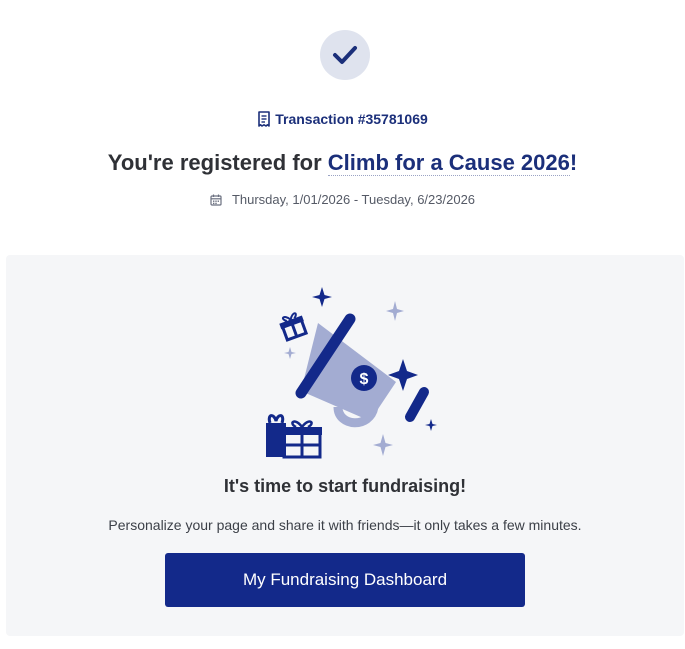 The width and height of the screenshot is (685, 649). Describe the element at coordinates (351, 119) in the screenshot. I see `transaction-number: Transaction #35781069` at that location.